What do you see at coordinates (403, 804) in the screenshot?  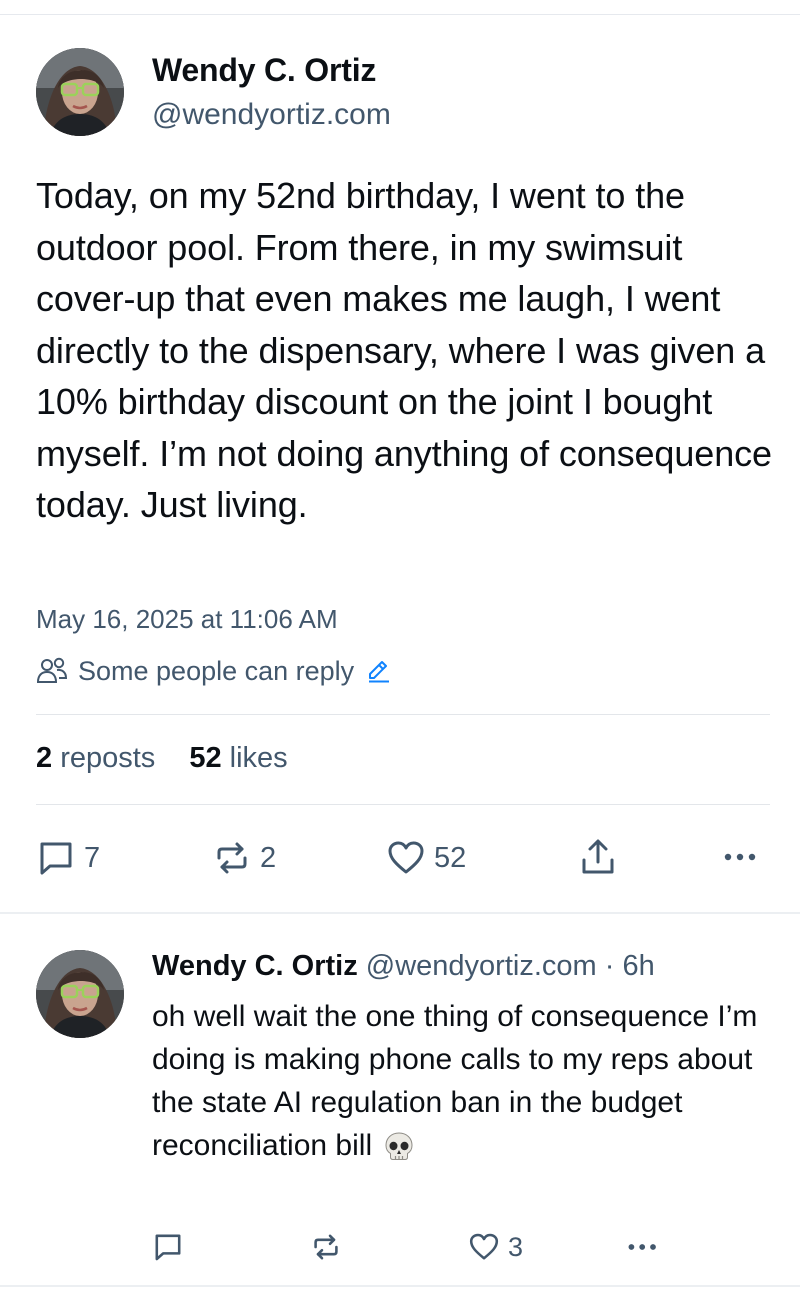 I see `stats-bottom-divider` at bounding box center [403, 804].